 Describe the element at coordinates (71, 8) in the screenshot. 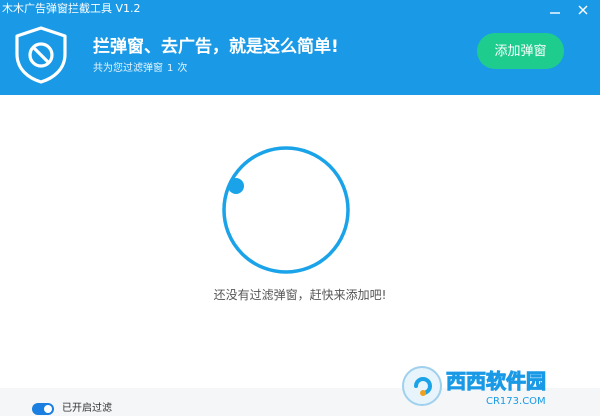

I see `window-title: 木木广告弹窗拦截工具 V1.2` at that location.